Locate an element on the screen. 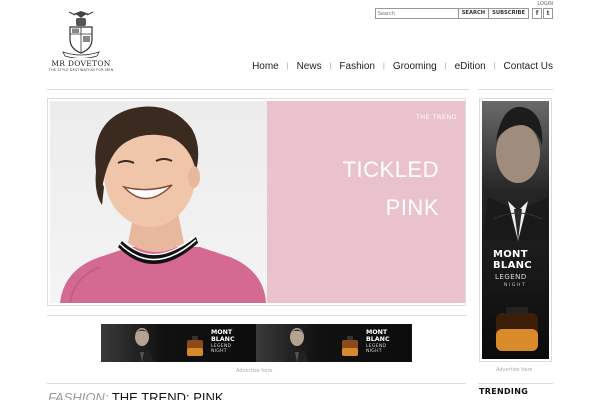 The image size is (600, 400). social-links: f t is located at coordinates (542, 13).